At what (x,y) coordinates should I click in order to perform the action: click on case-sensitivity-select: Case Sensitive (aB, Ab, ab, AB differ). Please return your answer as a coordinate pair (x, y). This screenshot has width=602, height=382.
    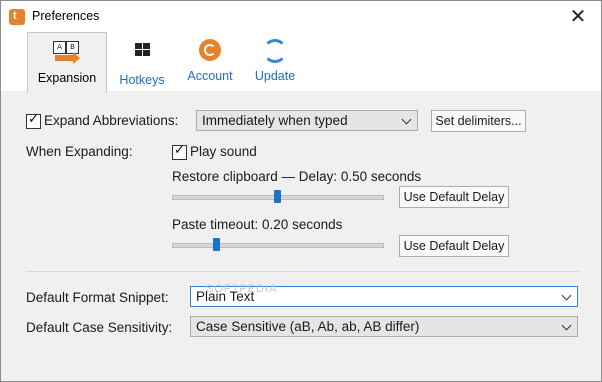
    Looking at the image, I should click on (384, 326).